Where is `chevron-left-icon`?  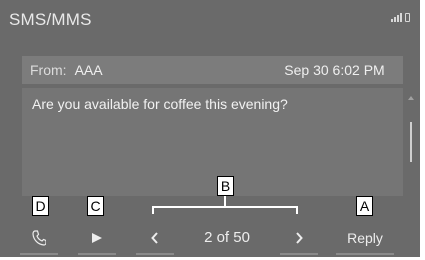 chevron-left-icon is located at coordinates (154, 238).